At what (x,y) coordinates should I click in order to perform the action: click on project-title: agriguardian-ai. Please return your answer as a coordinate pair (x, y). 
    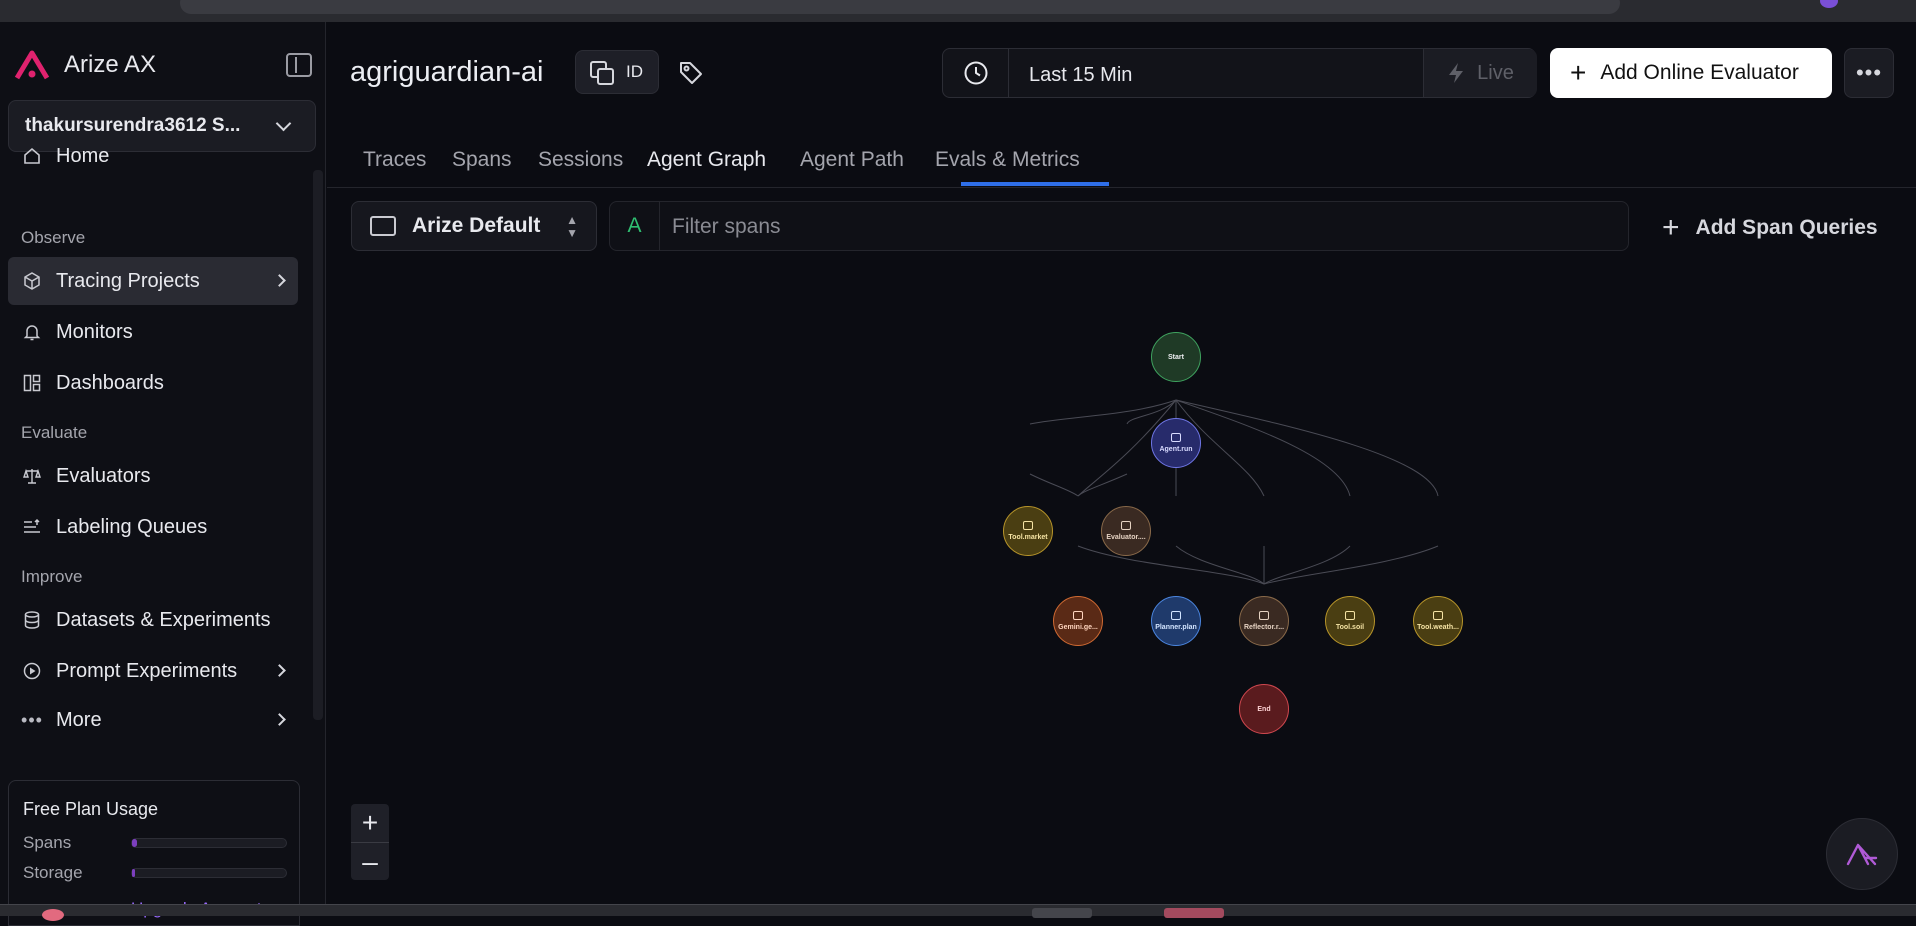
    Looking at the image, I should click on (447, 72).